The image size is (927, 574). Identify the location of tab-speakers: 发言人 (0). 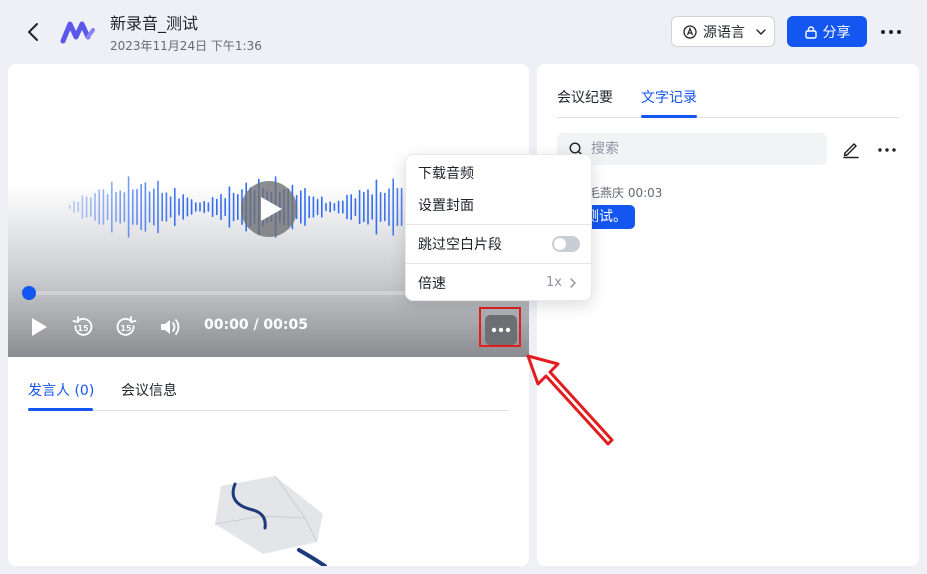
(61, 390).